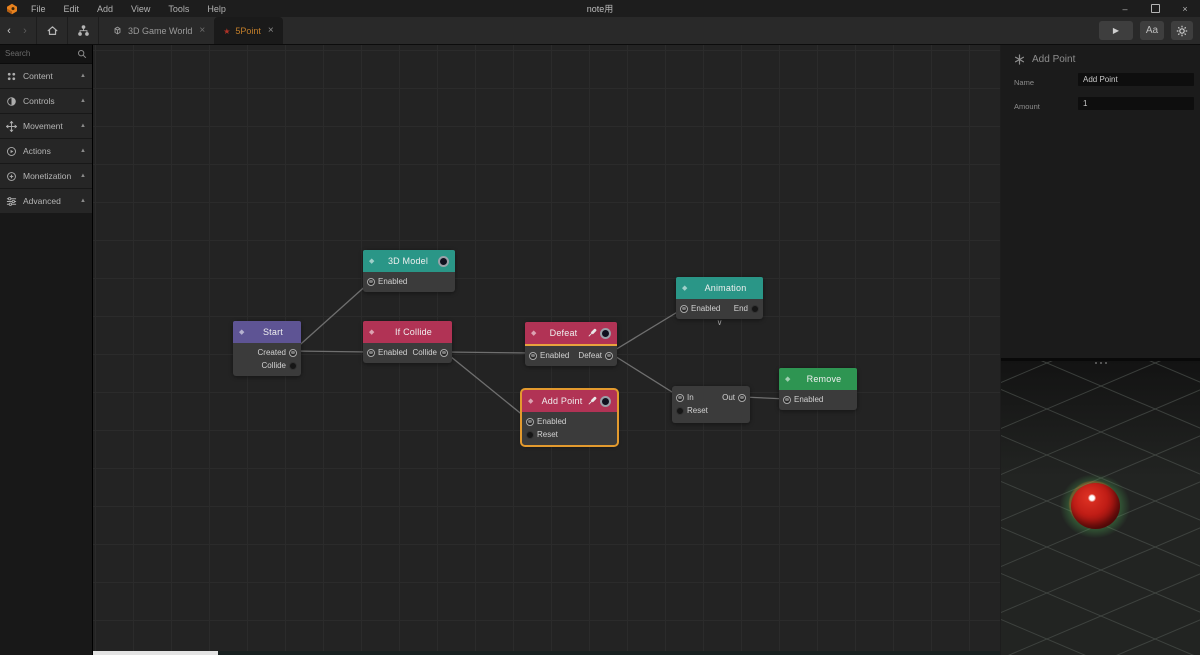 This screenshot has width=1200, height=655. I want to click on node-counter: In Out Reset, so click(711, 404).